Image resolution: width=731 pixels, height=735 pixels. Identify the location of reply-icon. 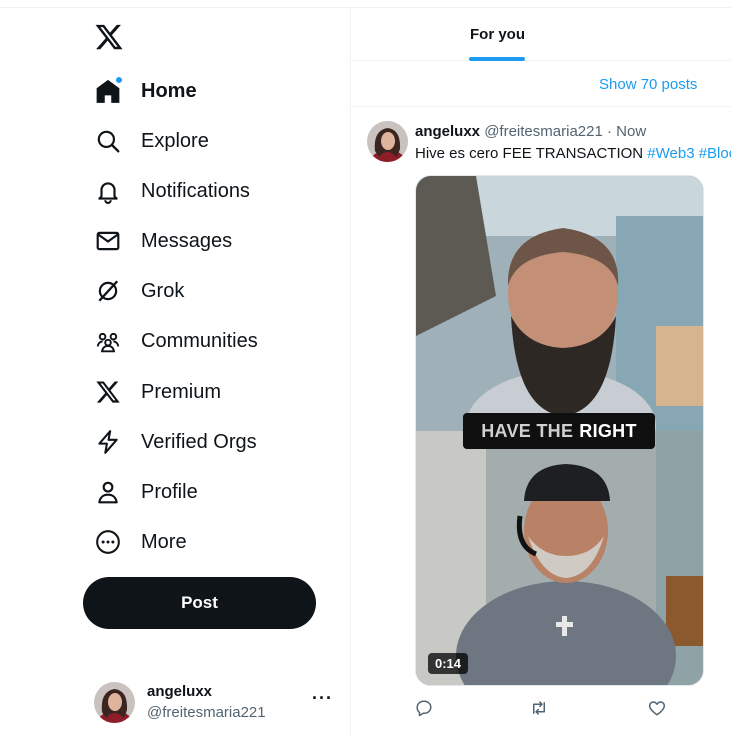
(426, 710).